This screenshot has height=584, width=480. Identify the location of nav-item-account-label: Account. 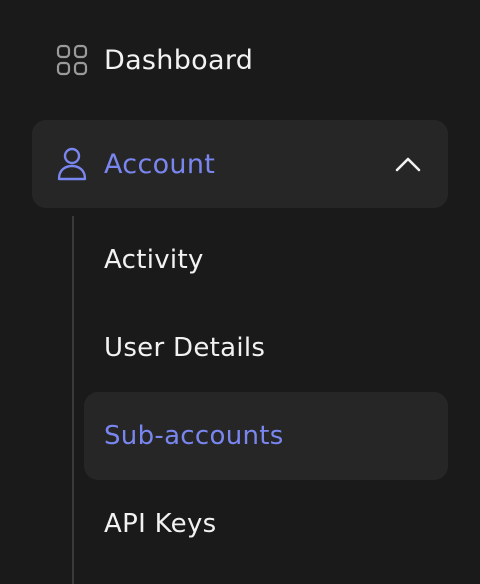
(160, 164).